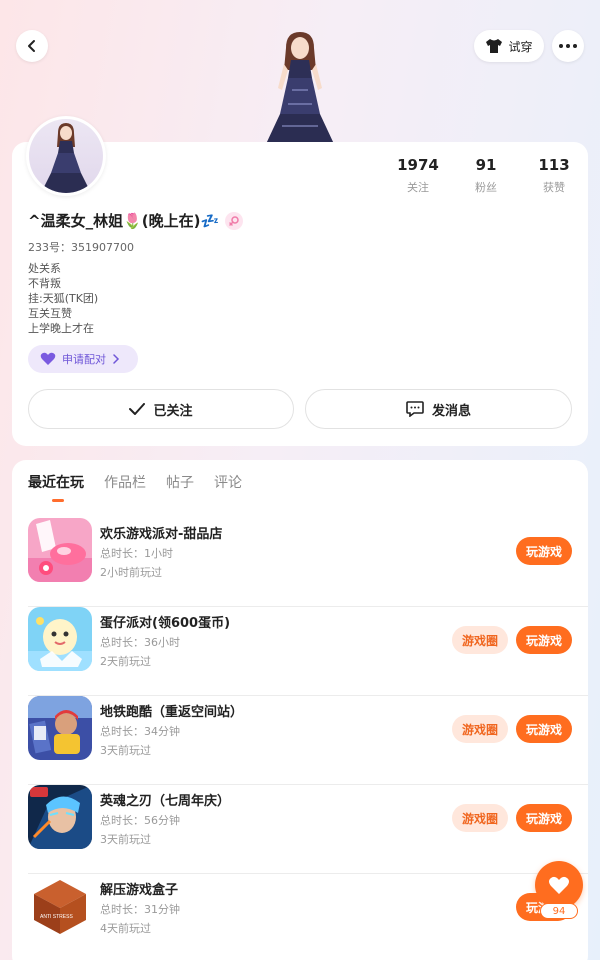 The width and height of the screenshot is (600, 960). Describe the element at coordinates (308, 829) in the screenshot. I see `list-item: 英魂之刃（七周年庆） 总时长：56分钟 3天前玩过 游戏圈 玩游戏` at that location.